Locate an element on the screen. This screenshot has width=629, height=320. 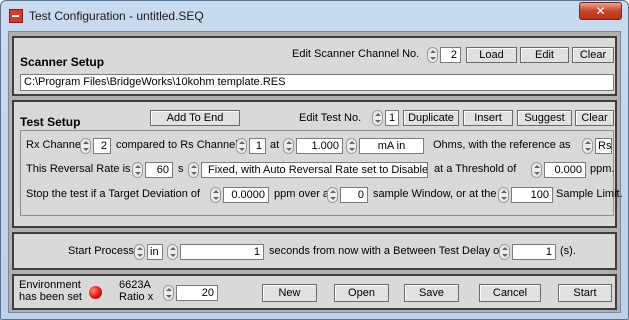
current-input: 1.000 is located at coordinates (319, 146).